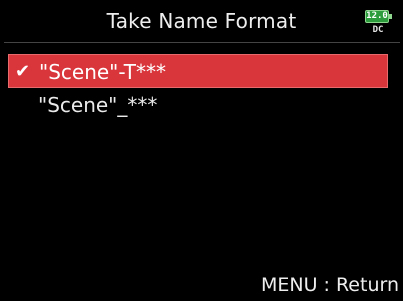 This screenshot has width=403, height=301. What do you see at coordinates (102, 72) in the screenshot?
I see `option-label: "Scene"-T***` at bounding box center [102, 72].